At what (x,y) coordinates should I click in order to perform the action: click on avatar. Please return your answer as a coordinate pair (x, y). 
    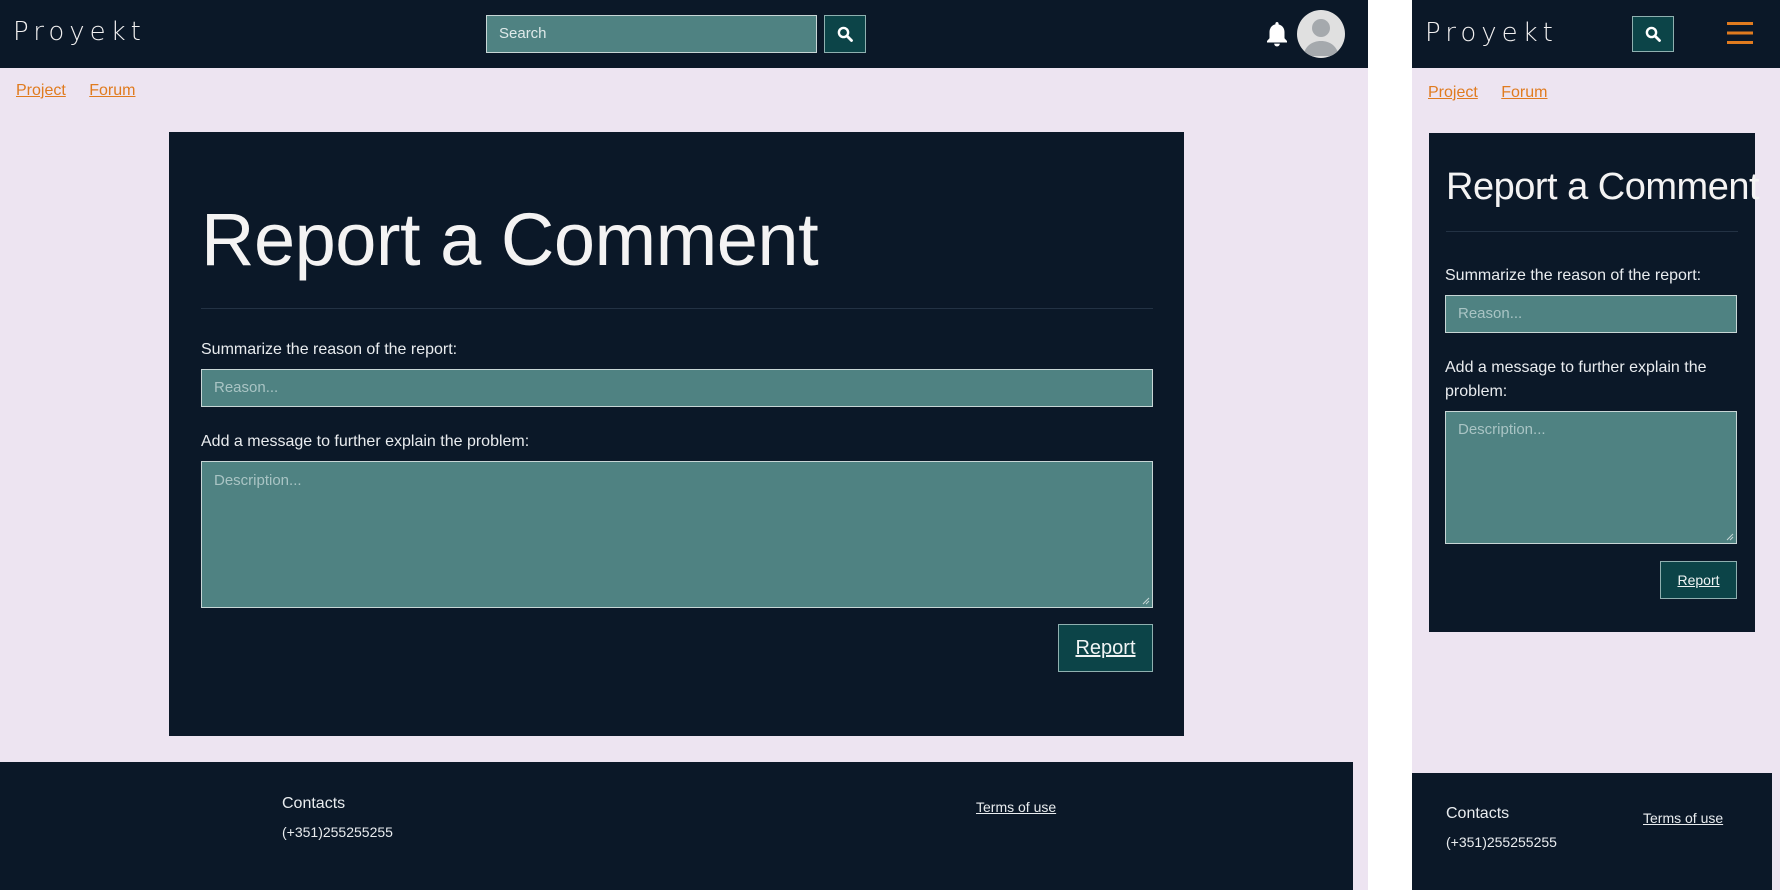
    Looking at the image, I should click on (1321, 34).